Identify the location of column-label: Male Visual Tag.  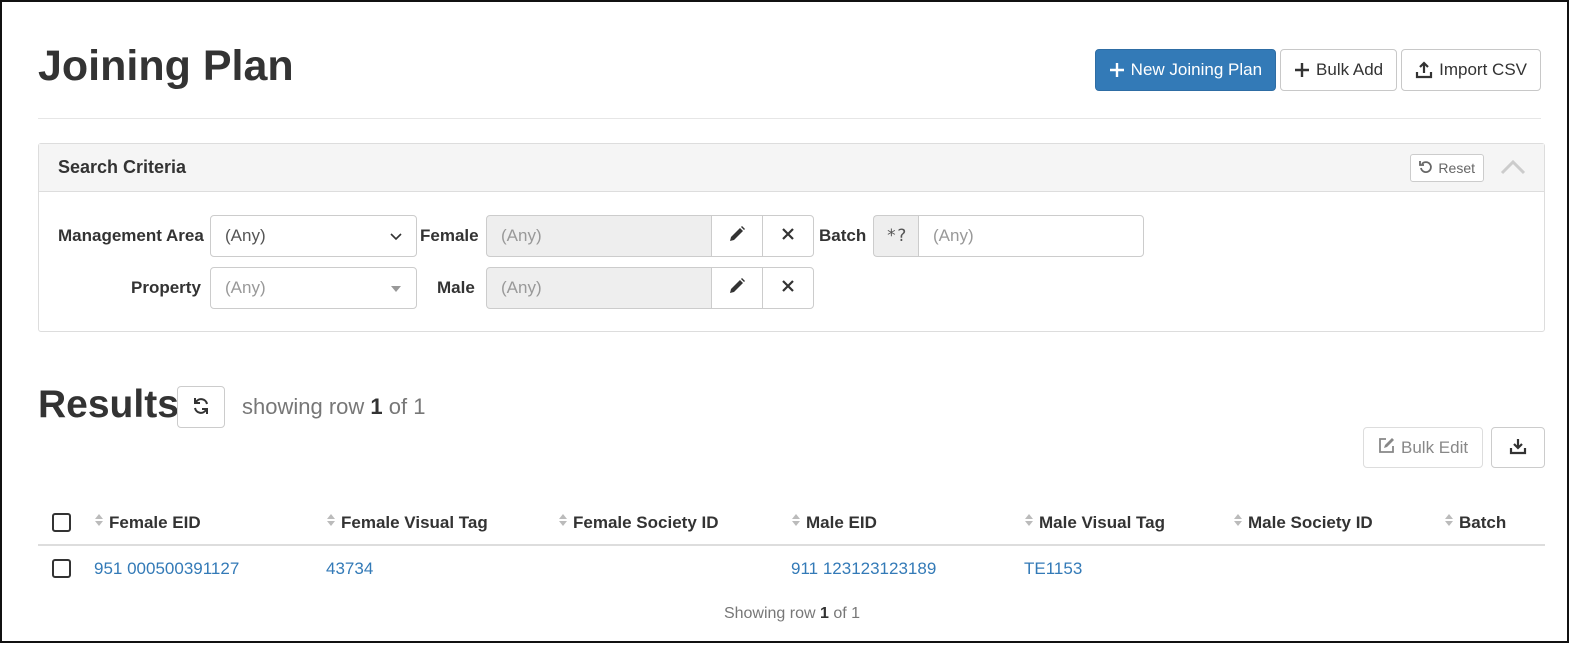
(1102, 522).